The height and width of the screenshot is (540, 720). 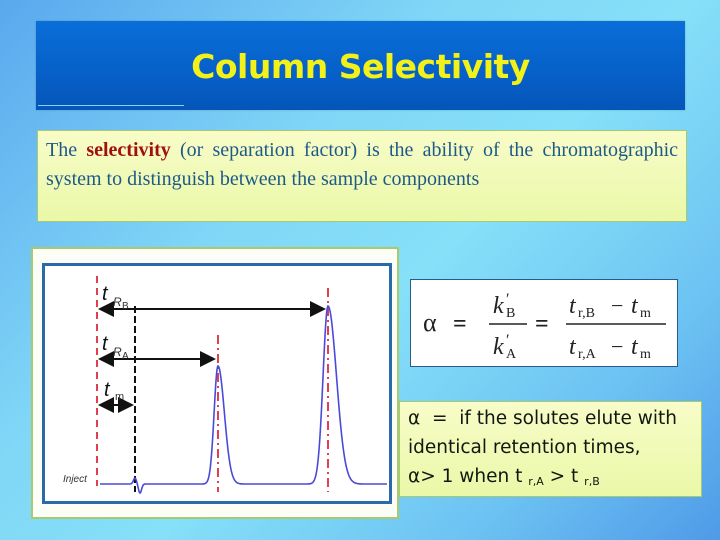 I want to click on inject-label: Inject, so click(x=75, y=479).